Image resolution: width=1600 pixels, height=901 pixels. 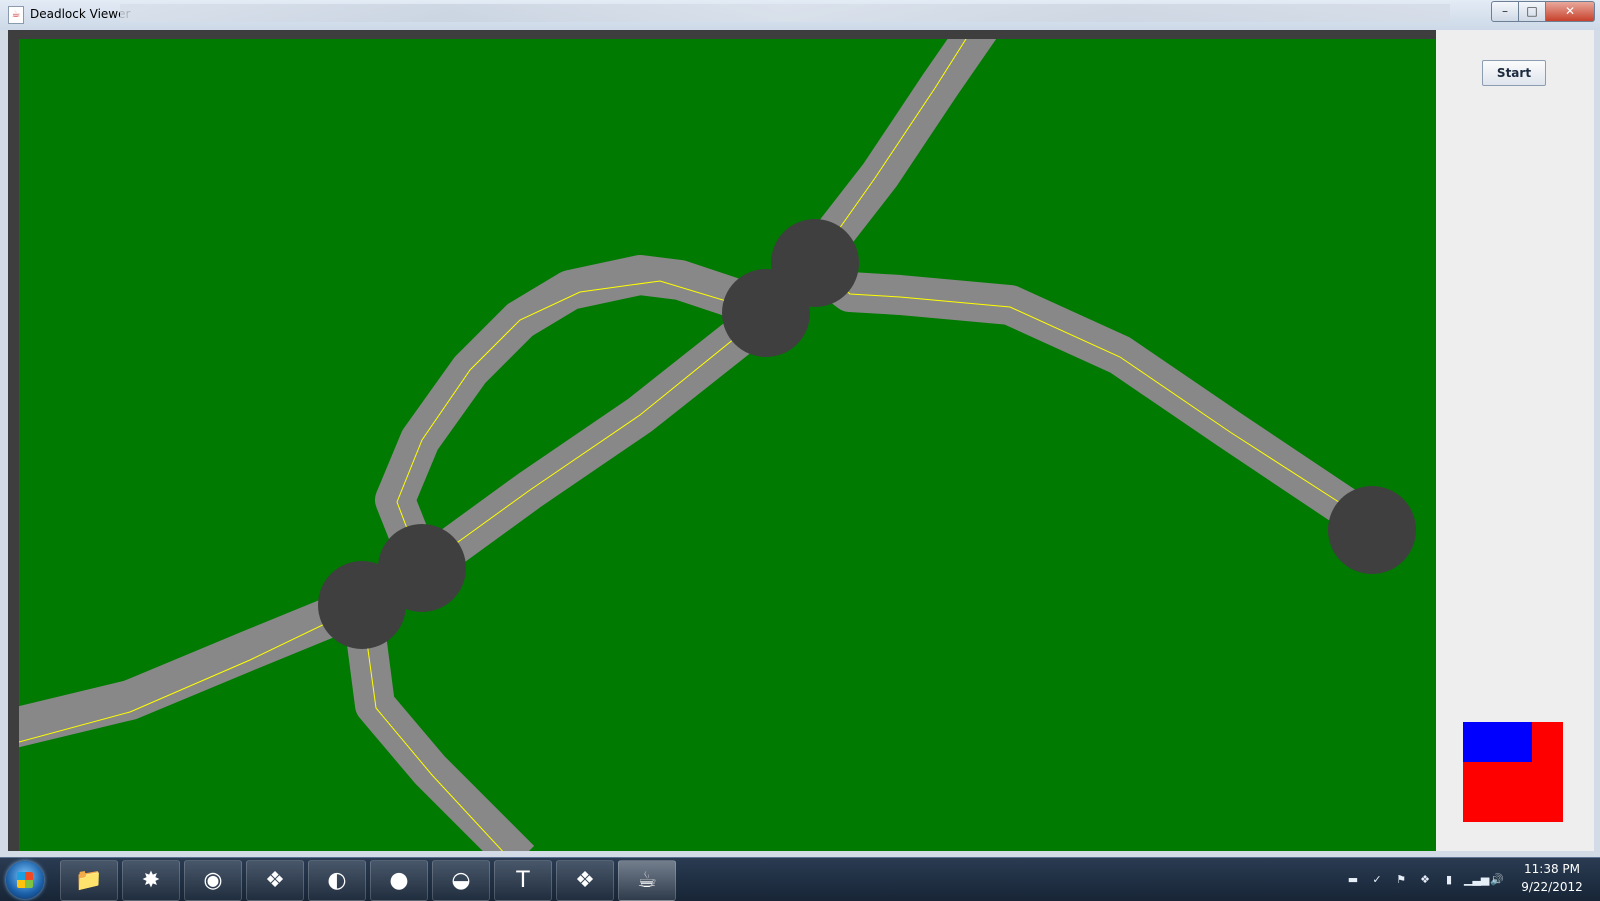 What do you see at coordinates (647, 880) in the screenshot?
I see `java-icon: ☕` at bounding box center [647, 880].